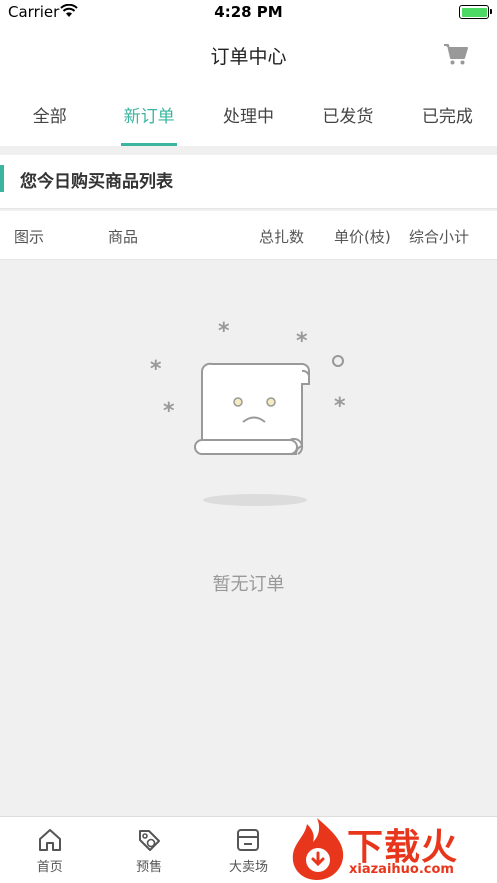 The width and height of the screenshot is (497, 883). Describe the element at coordinates (29, 237) in the screenshot. I see `column-header-image: 图示` at that location.